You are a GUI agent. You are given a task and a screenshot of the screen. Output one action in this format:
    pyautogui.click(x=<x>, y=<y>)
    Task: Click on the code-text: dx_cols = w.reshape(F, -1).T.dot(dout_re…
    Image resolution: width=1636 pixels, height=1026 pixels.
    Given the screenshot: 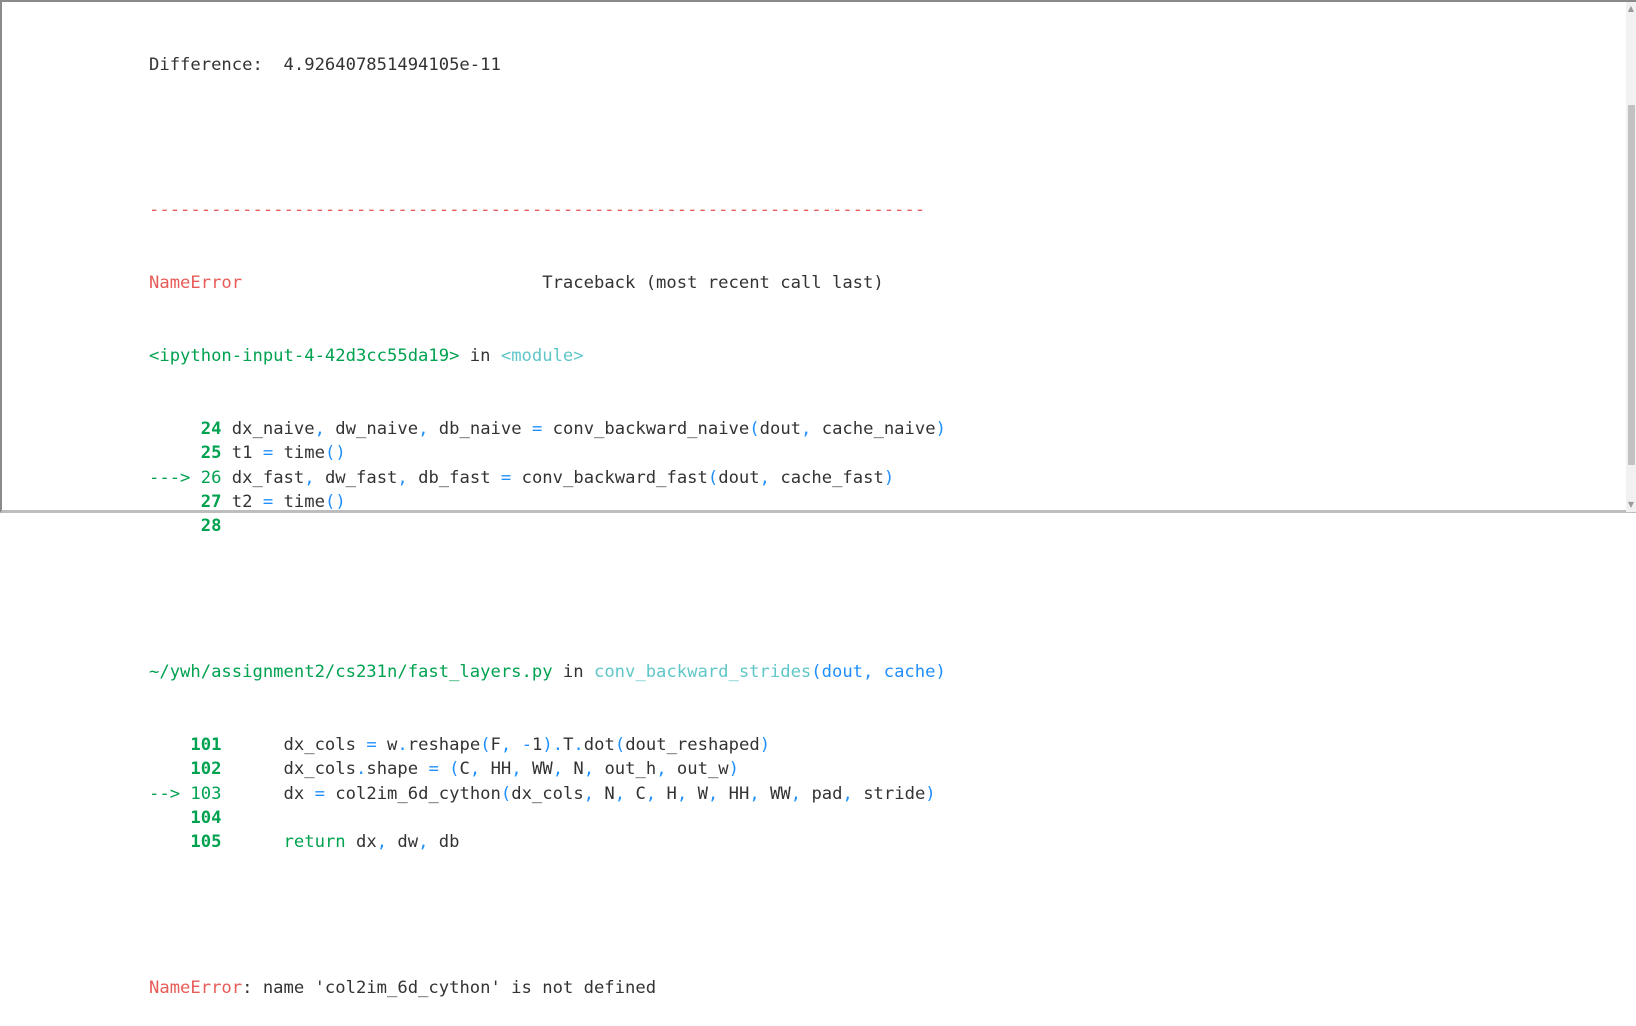 What is the action you would take?
    pyautogui.click(x=496, y=744)
    